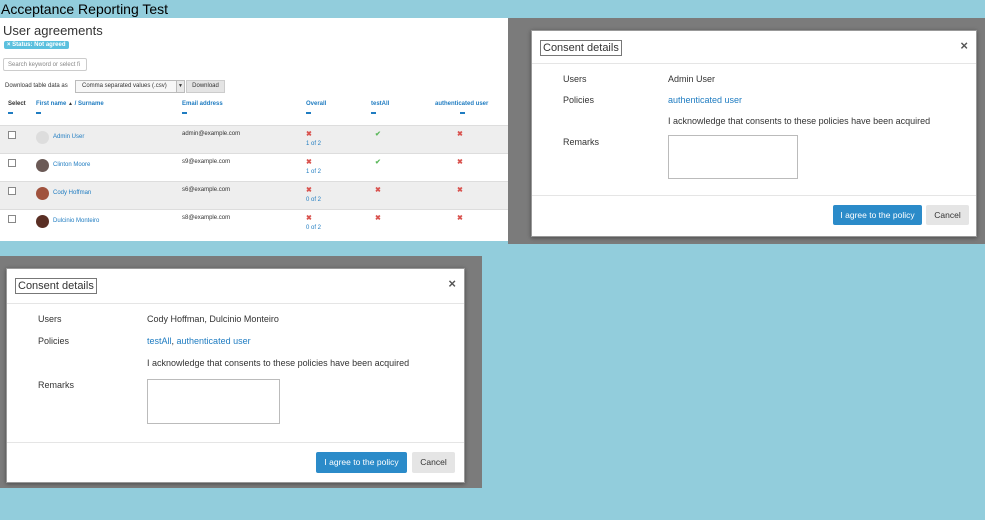 Image resolution: width=985 pixels, height=520 pixels. Describe the element at coordinates (202, 107) in the screenshot. I see `column-email: Email address` at that location.